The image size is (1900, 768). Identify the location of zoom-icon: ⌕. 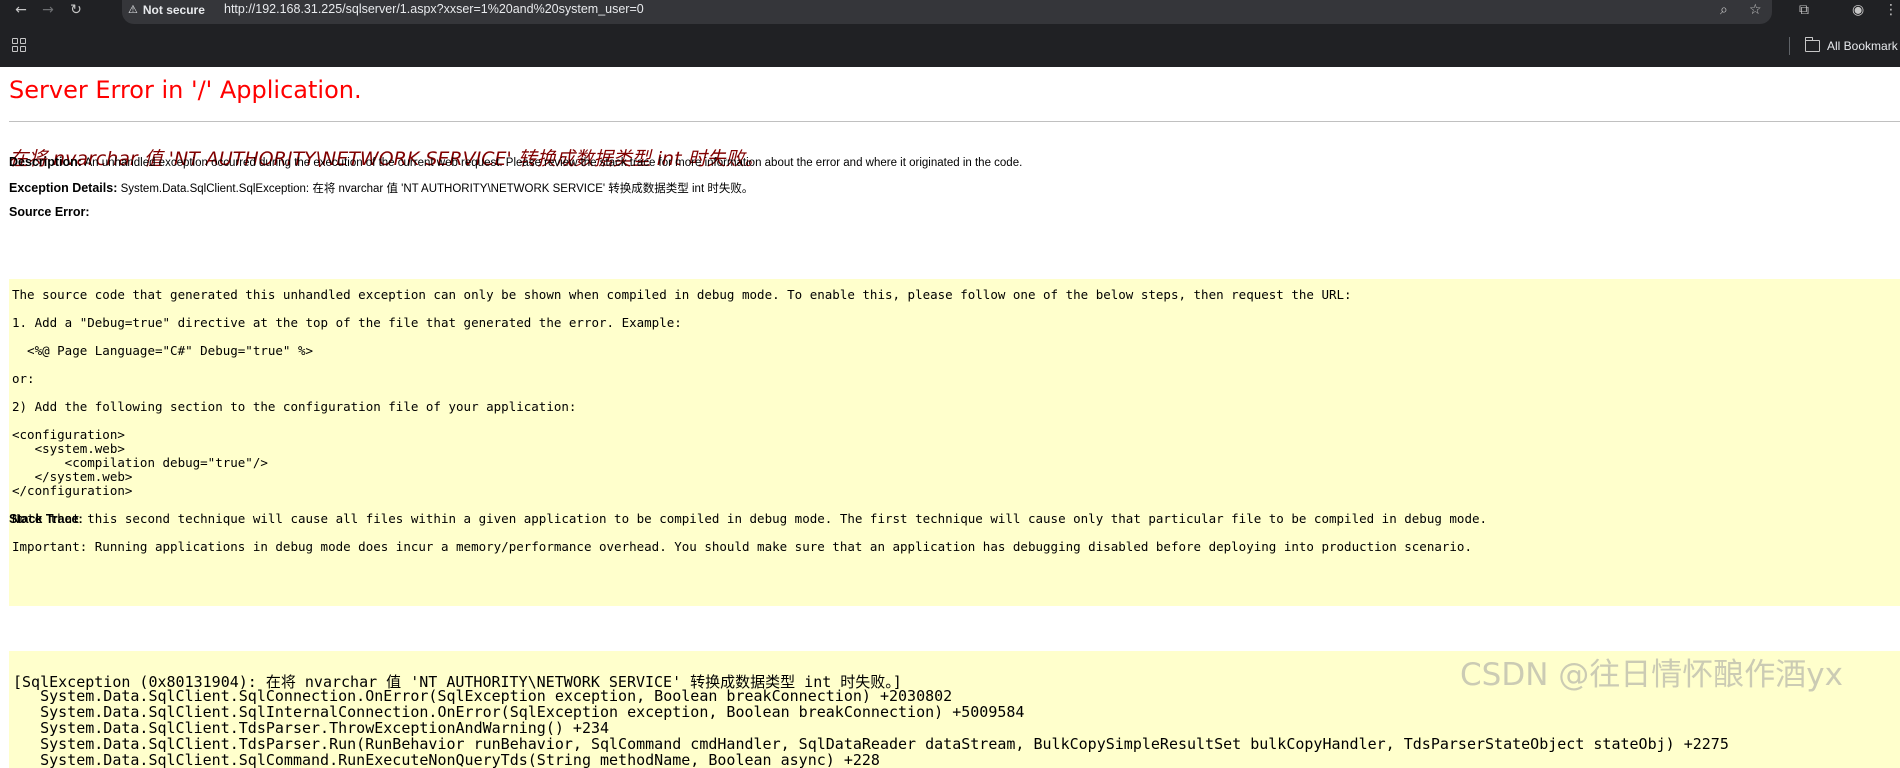
(1724, 9).